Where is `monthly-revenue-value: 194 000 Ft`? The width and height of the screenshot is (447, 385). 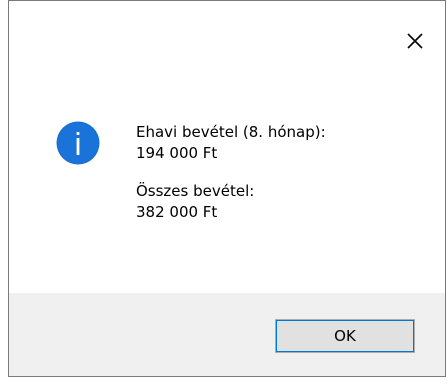
monthly-revenue-value: 194 000 Ft is located at coordinates (177, 153).